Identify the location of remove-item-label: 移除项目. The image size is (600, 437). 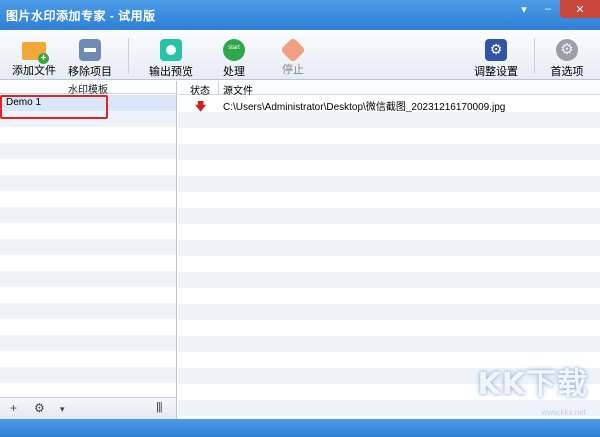
(90, 72).